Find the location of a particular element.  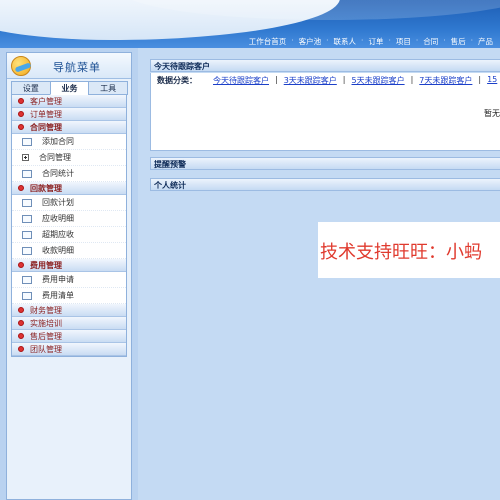

top-navigation: 工作台首页 · 客户池 · 联系人 · 订单 · 项目 · 合同 · 售后 · 产品 is located at coordinates (371, 41).